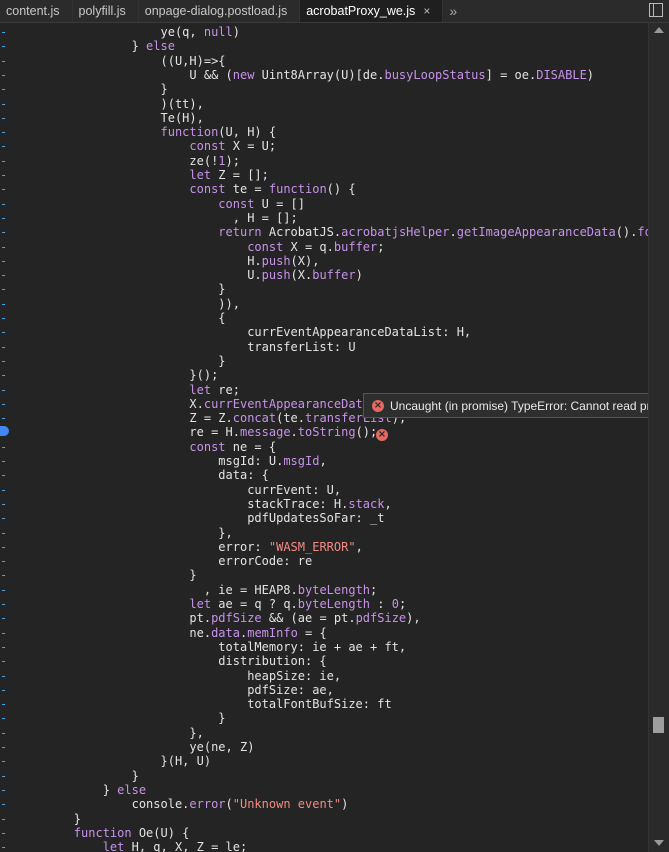  What do you see at coordinates (200, 518) in the screenshot?
I see `code-text: pdfUpdatesSoFar: _t` at bounding box center [200, 518].